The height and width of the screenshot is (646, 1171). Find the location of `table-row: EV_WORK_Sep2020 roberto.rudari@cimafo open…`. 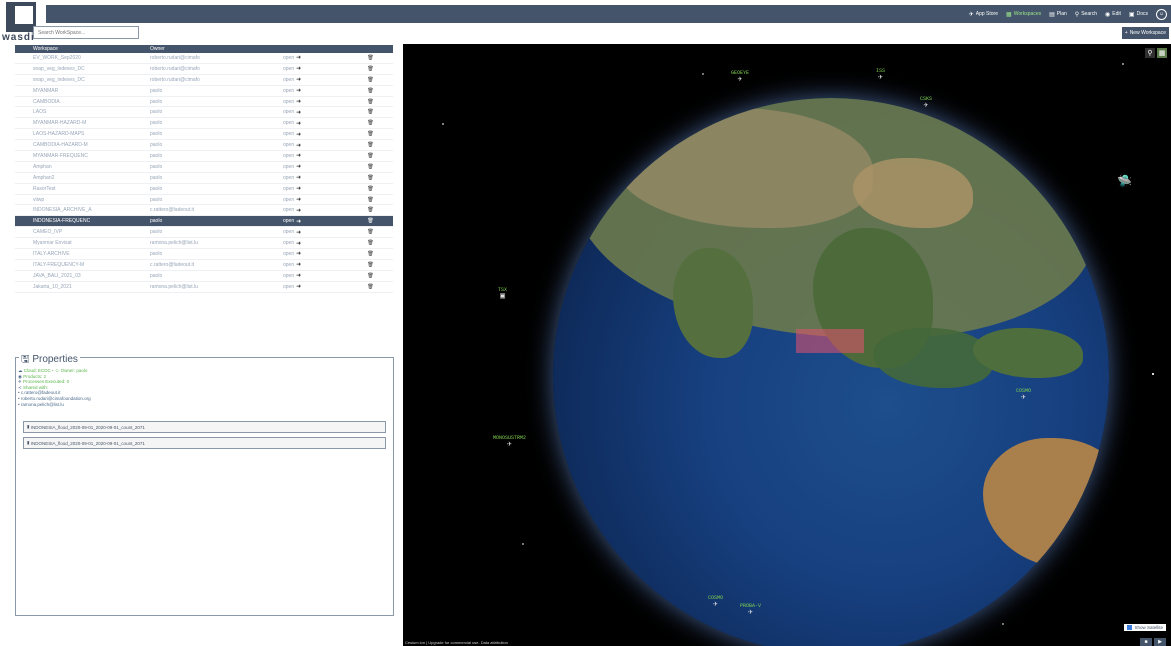

table-row: EV_WORK_Sep2020 roberto.rudari@cimafo open… is located at coordinates (204, 58).